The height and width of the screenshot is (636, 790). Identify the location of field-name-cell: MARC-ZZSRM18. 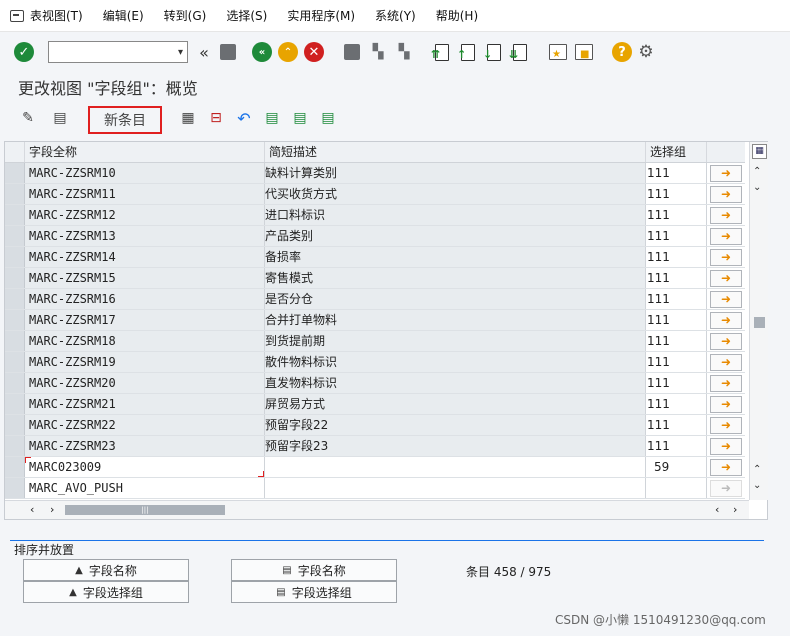
(145, 341).